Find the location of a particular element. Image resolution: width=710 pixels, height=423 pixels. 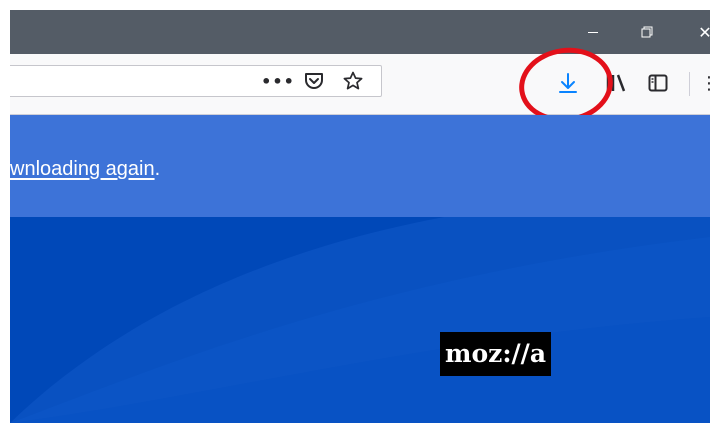

pocket-button is located at coordinates (314, 81).